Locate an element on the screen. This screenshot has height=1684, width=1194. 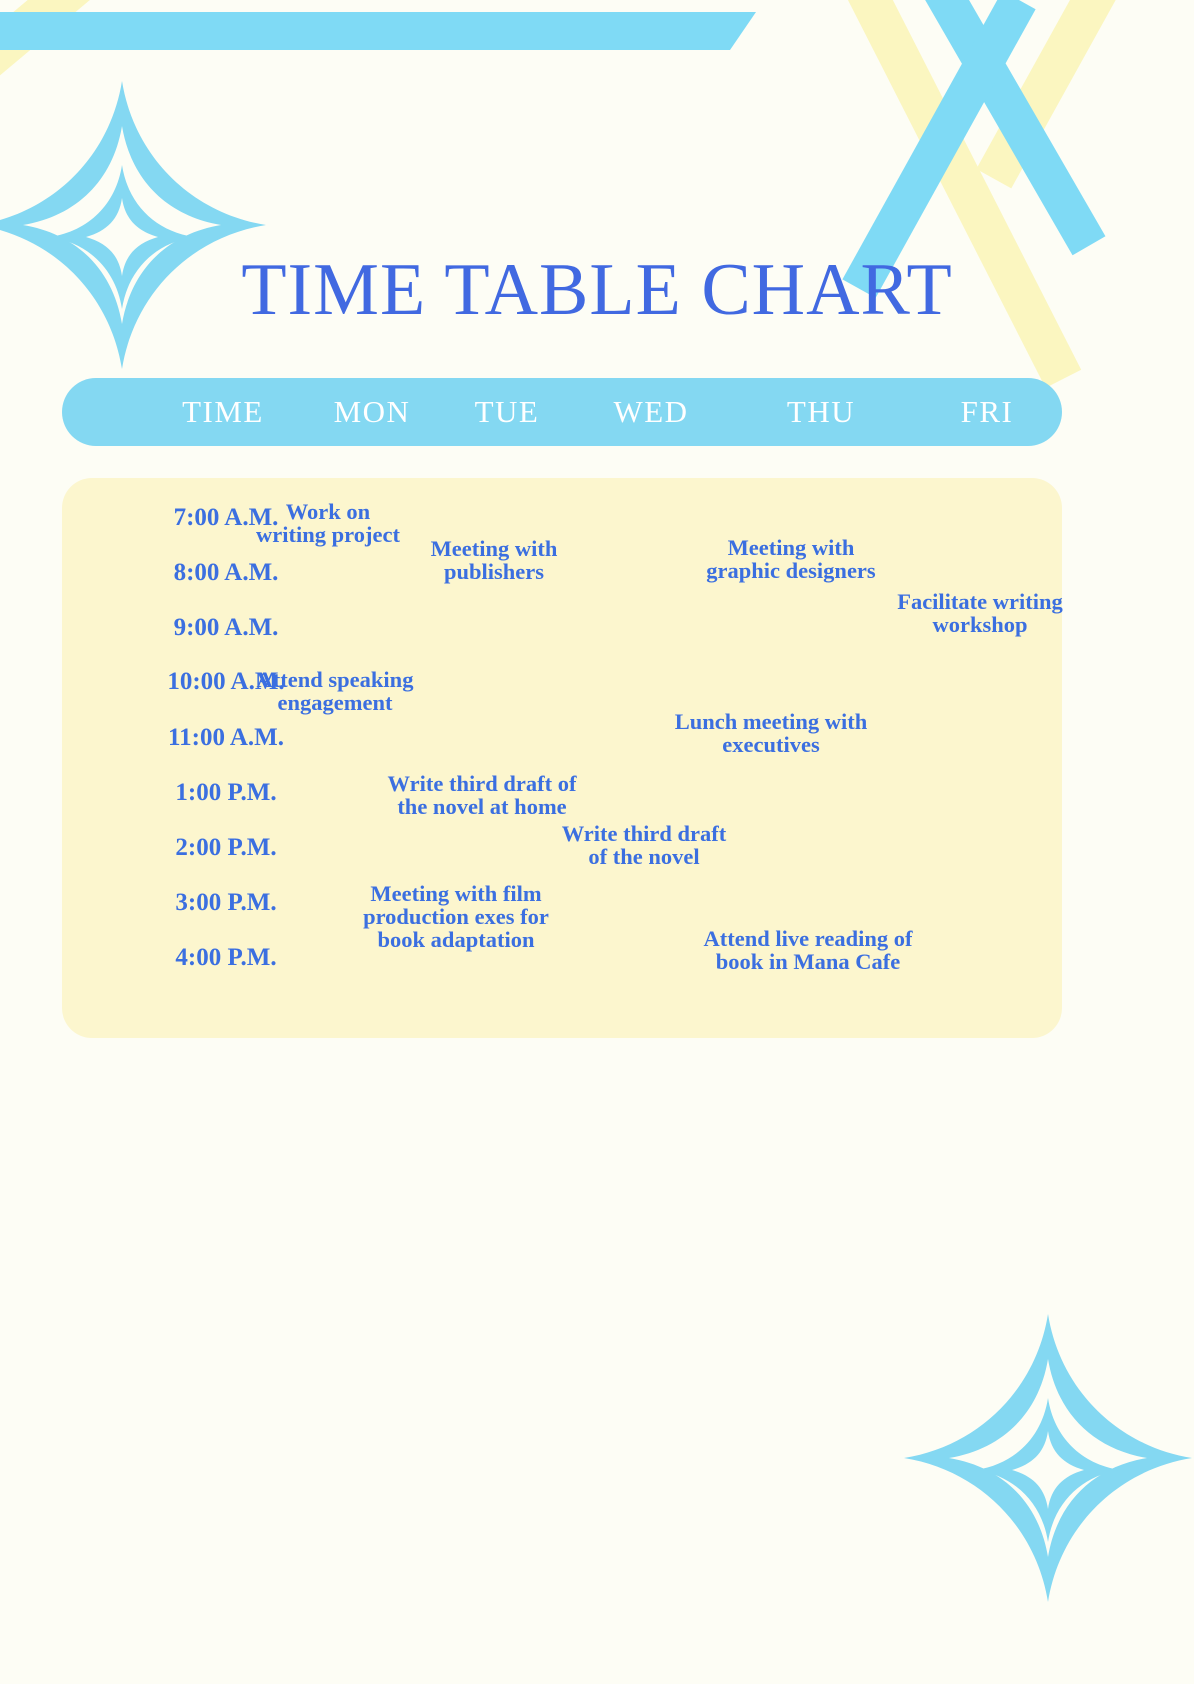
entry-thu-lunch-meeting-with-executives: Lunch meeting with executives is located at coordinates (771, 733).